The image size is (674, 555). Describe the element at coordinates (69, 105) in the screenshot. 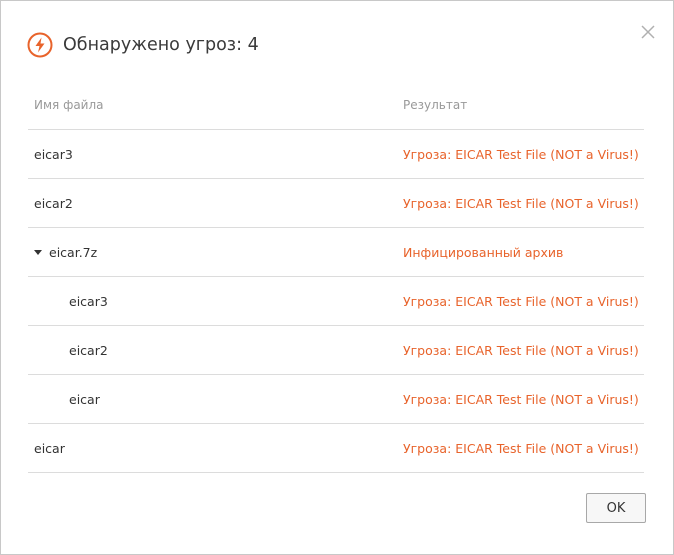

I see `column-header-name: Имя файла` at that location.